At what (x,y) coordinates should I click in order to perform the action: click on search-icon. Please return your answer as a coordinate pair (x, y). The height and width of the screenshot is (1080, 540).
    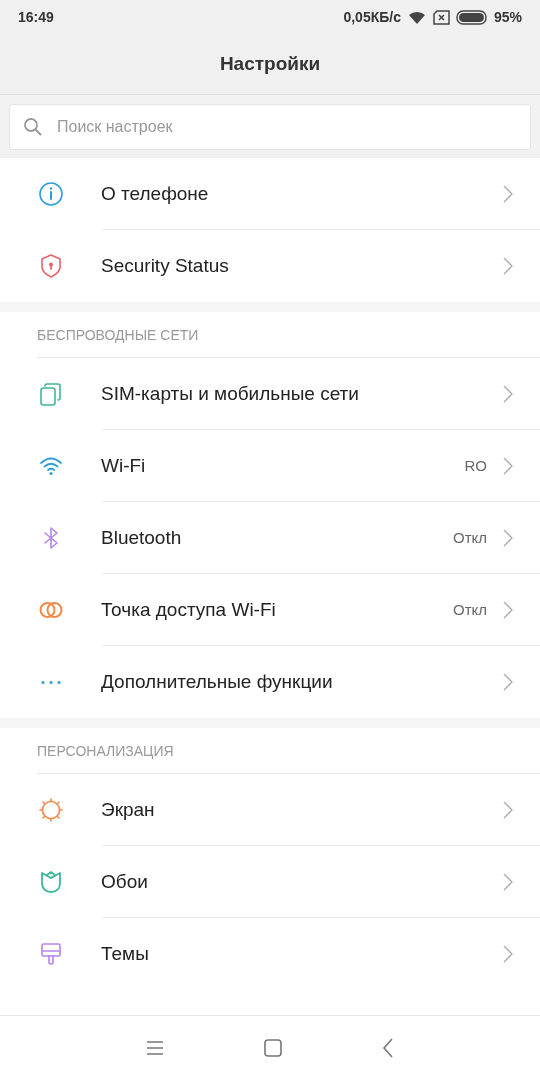
    Looking at the image, I should click on (33, 127).